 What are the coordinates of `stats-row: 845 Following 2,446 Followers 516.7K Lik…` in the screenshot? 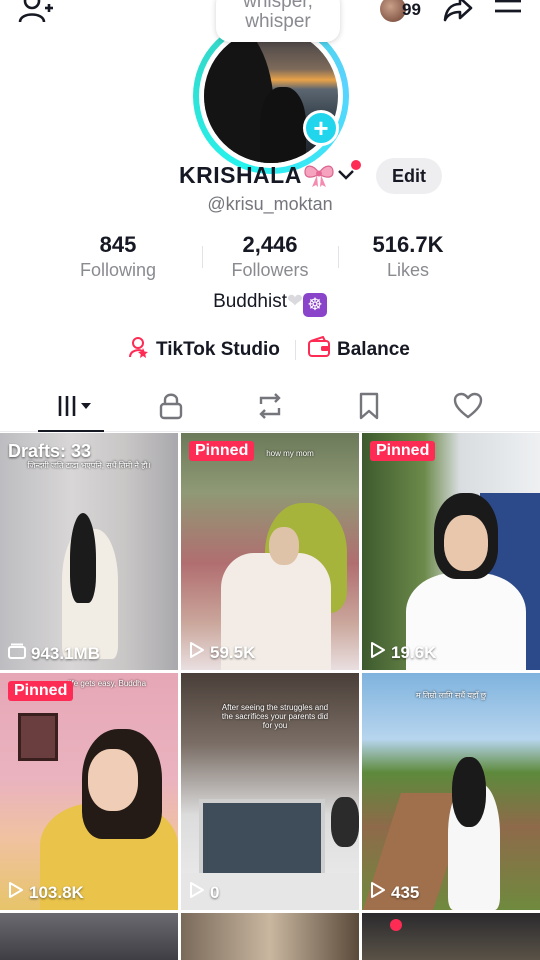 It's located at (270, 258).